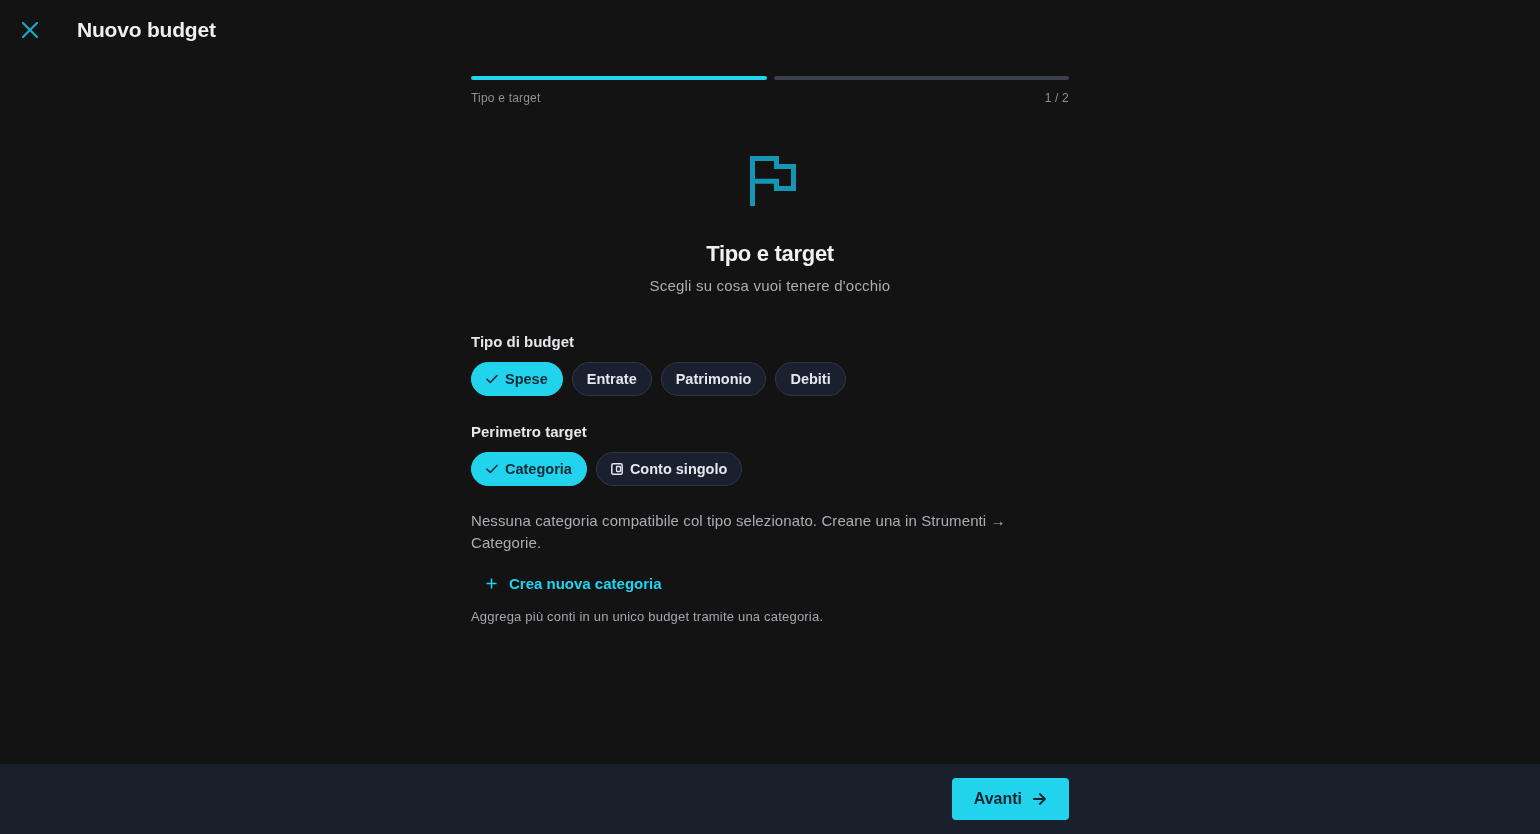 The height and width of the screenshot is (834, 1540). I want to click on step-counter: 1 / 2, so click(1056, 98).